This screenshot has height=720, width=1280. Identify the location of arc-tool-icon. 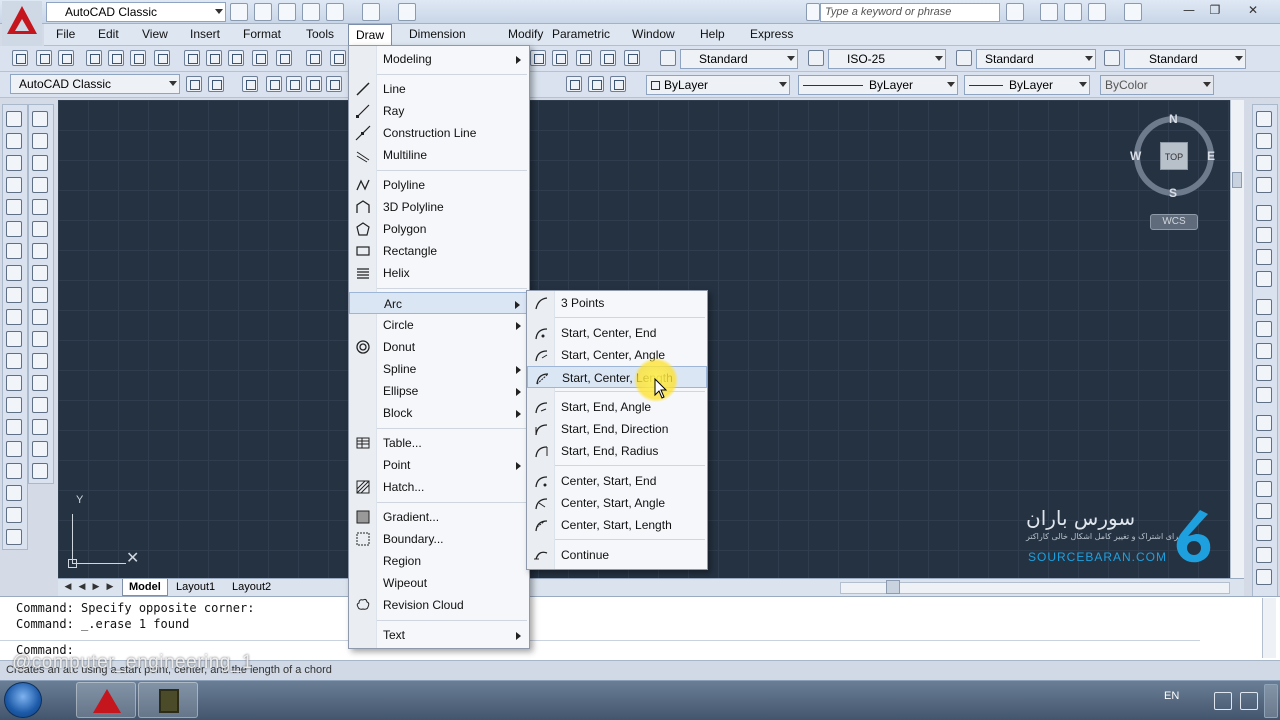
(14, 229).